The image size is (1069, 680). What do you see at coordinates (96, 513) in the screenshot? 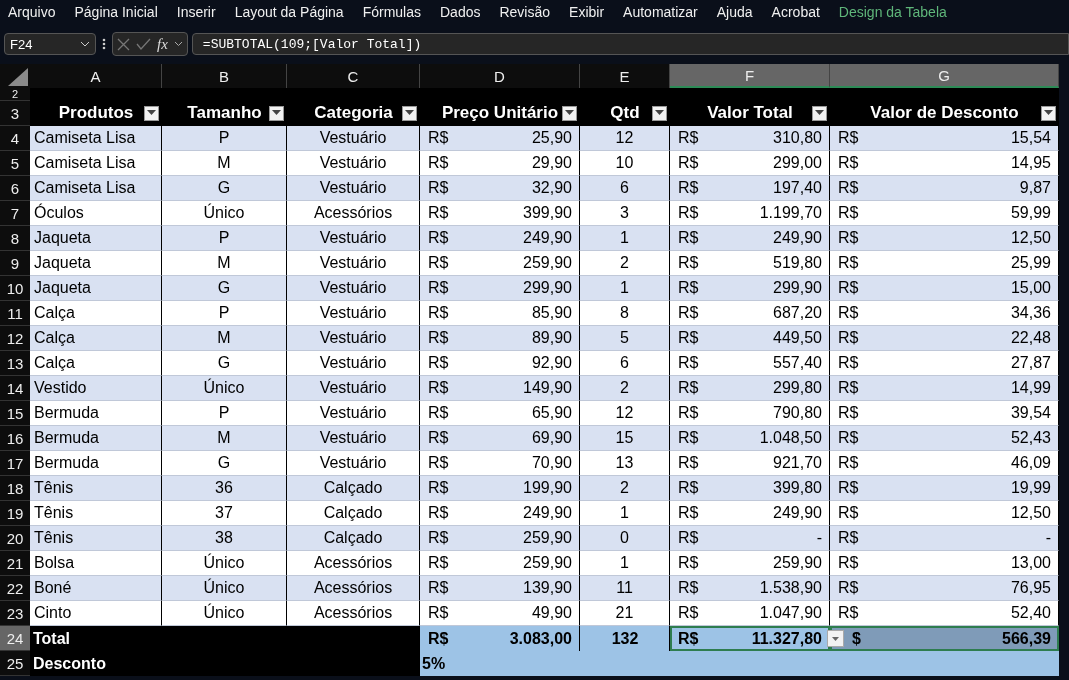
I see `table-cell: Tênis` at bounding box center [96, 513].